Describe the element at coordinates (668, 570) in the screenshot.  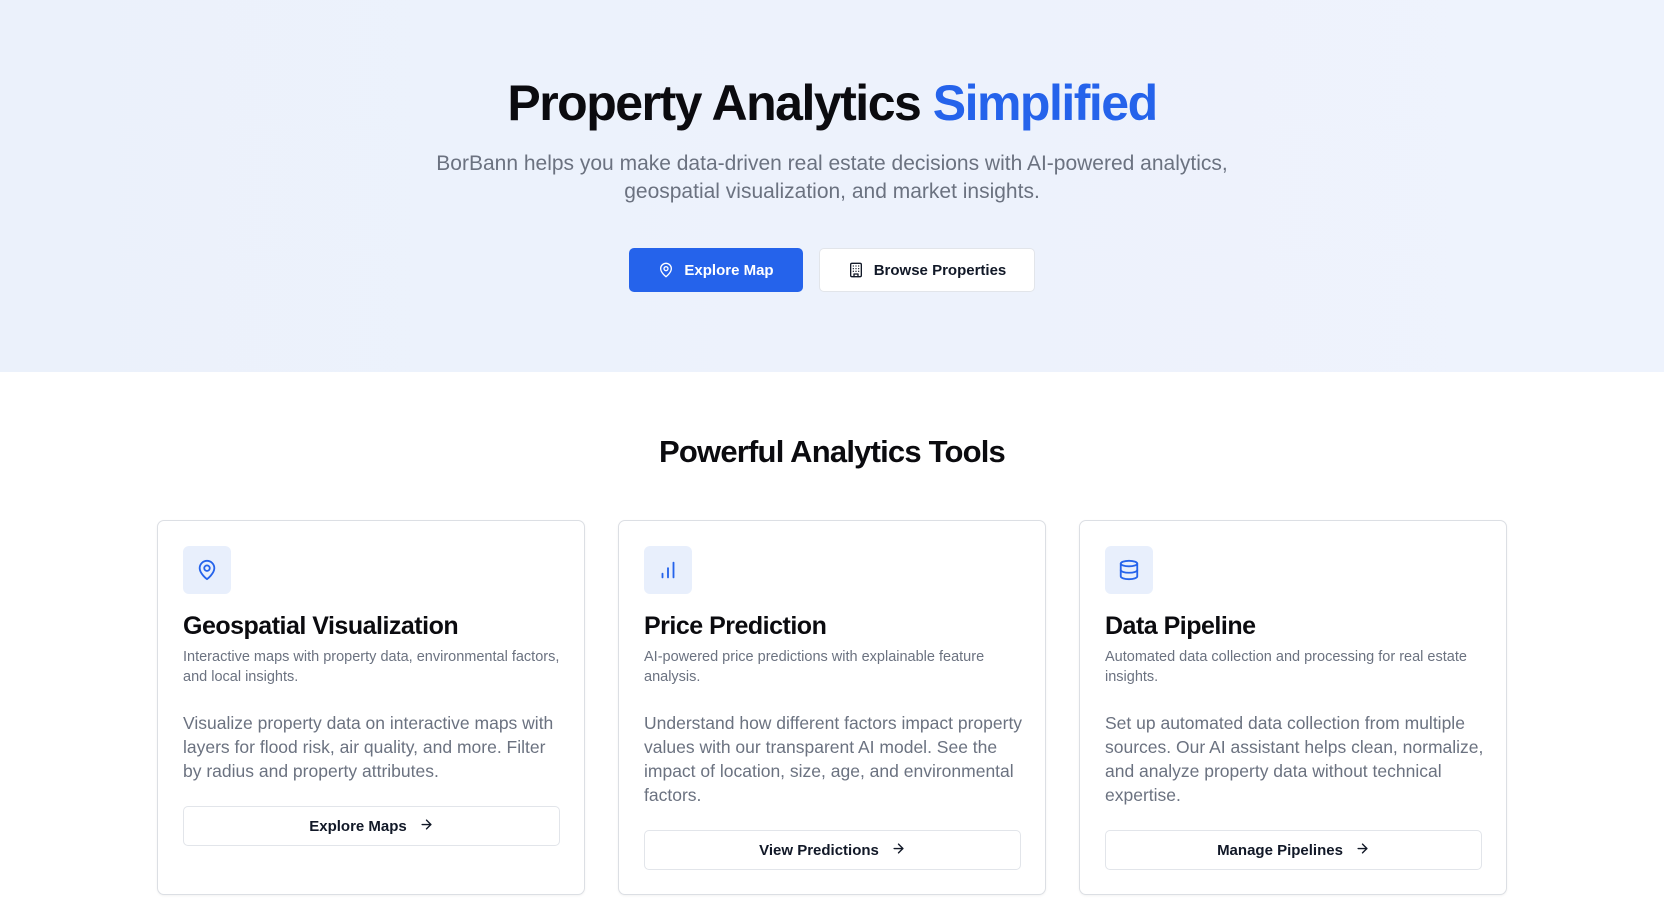
I see `bar-chart-icon` at that location.